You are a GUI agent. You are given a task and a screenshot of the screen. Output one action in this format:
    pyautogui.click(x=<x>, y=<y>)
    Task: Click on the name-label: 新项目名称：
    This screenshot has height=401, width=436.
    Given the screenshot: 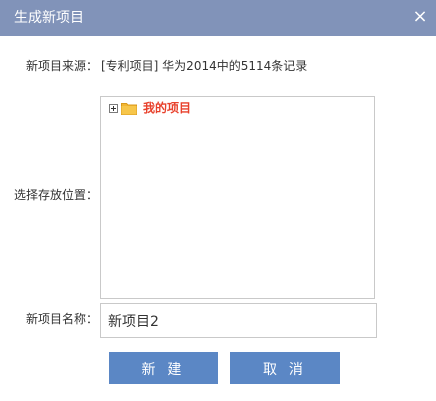 What is the action you would take?
    pyautogui.click(x=61, y=319)
    